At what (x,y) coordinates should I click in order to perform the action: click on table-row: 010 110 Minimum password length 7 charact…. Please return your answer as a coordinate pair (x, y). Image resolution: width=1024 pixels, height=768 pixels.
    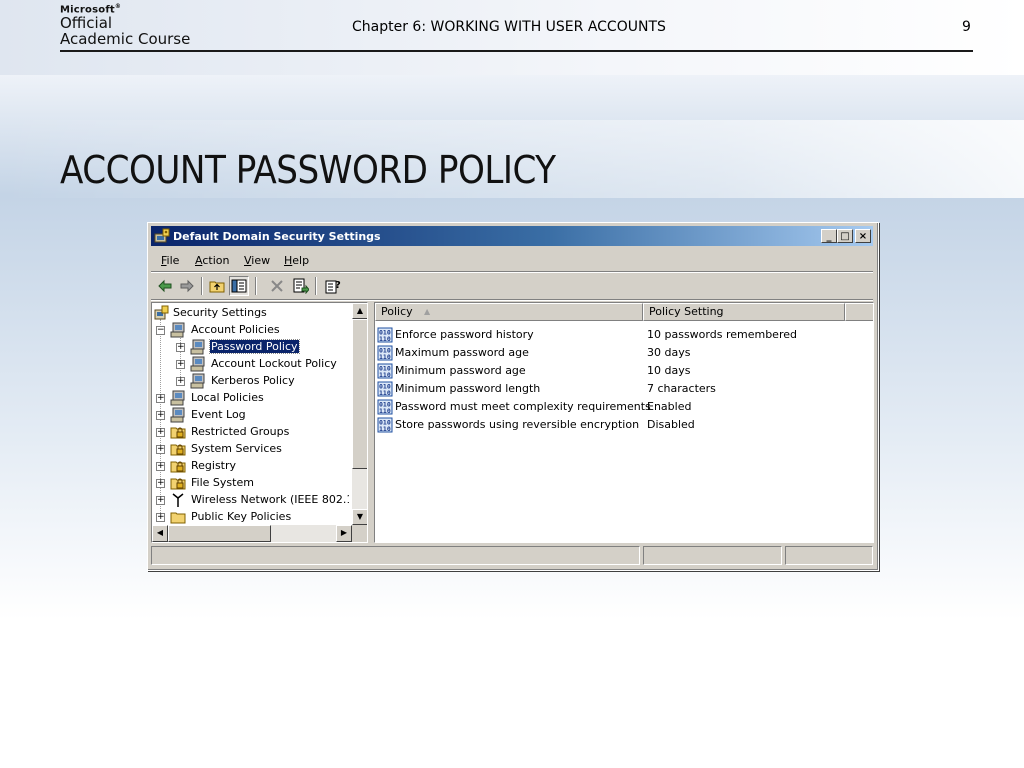
    Looking at the image, I should click on (624, 389).